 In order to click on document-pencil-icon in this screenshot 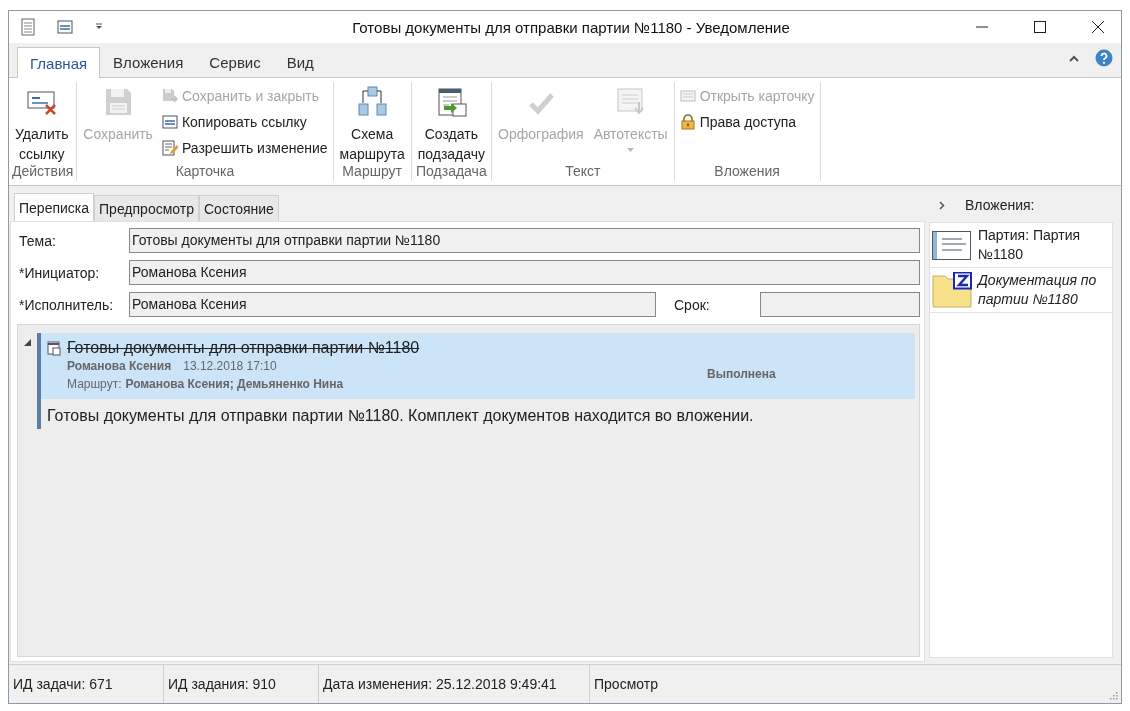, I will do `click(169, 148)`.